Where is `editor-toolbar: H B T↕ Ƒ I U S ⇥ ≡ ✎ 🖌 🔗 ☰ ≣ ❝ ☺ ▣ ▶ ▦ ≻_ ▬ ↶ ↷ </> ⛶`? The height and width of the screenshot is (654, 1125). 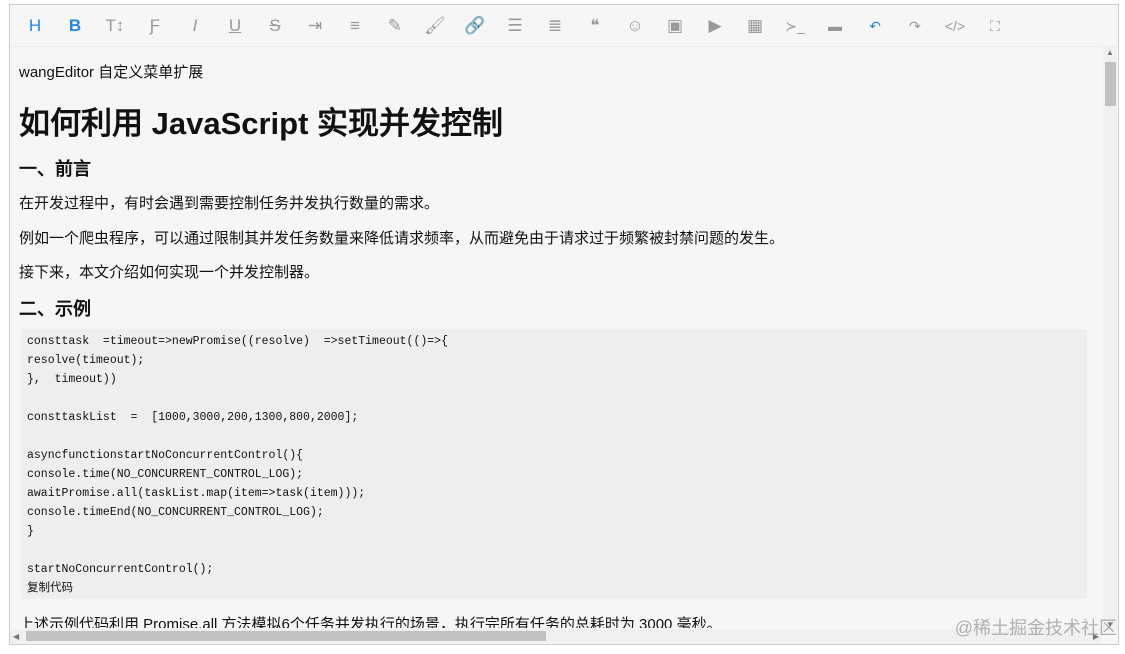
editor-toolbar: H B T↕ Ƒ I U S ⇥ ≡ ✎ 🖌 🔗 ☰ ≣ ❝ ☺ ▣ ▶ ▦ ≻_ ▬ ↶ ↷ </> ⛶ is located at coordinates (564, 26).